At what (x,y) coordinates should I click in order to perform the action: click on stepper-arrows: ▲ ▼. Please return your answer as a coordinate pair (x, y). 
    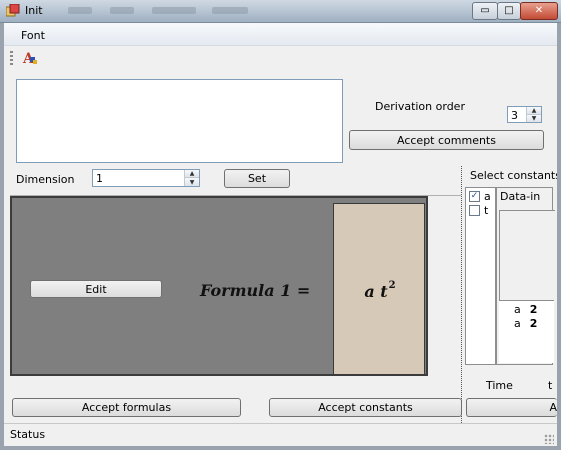
    Looking at the image, I should click on (533, 114).